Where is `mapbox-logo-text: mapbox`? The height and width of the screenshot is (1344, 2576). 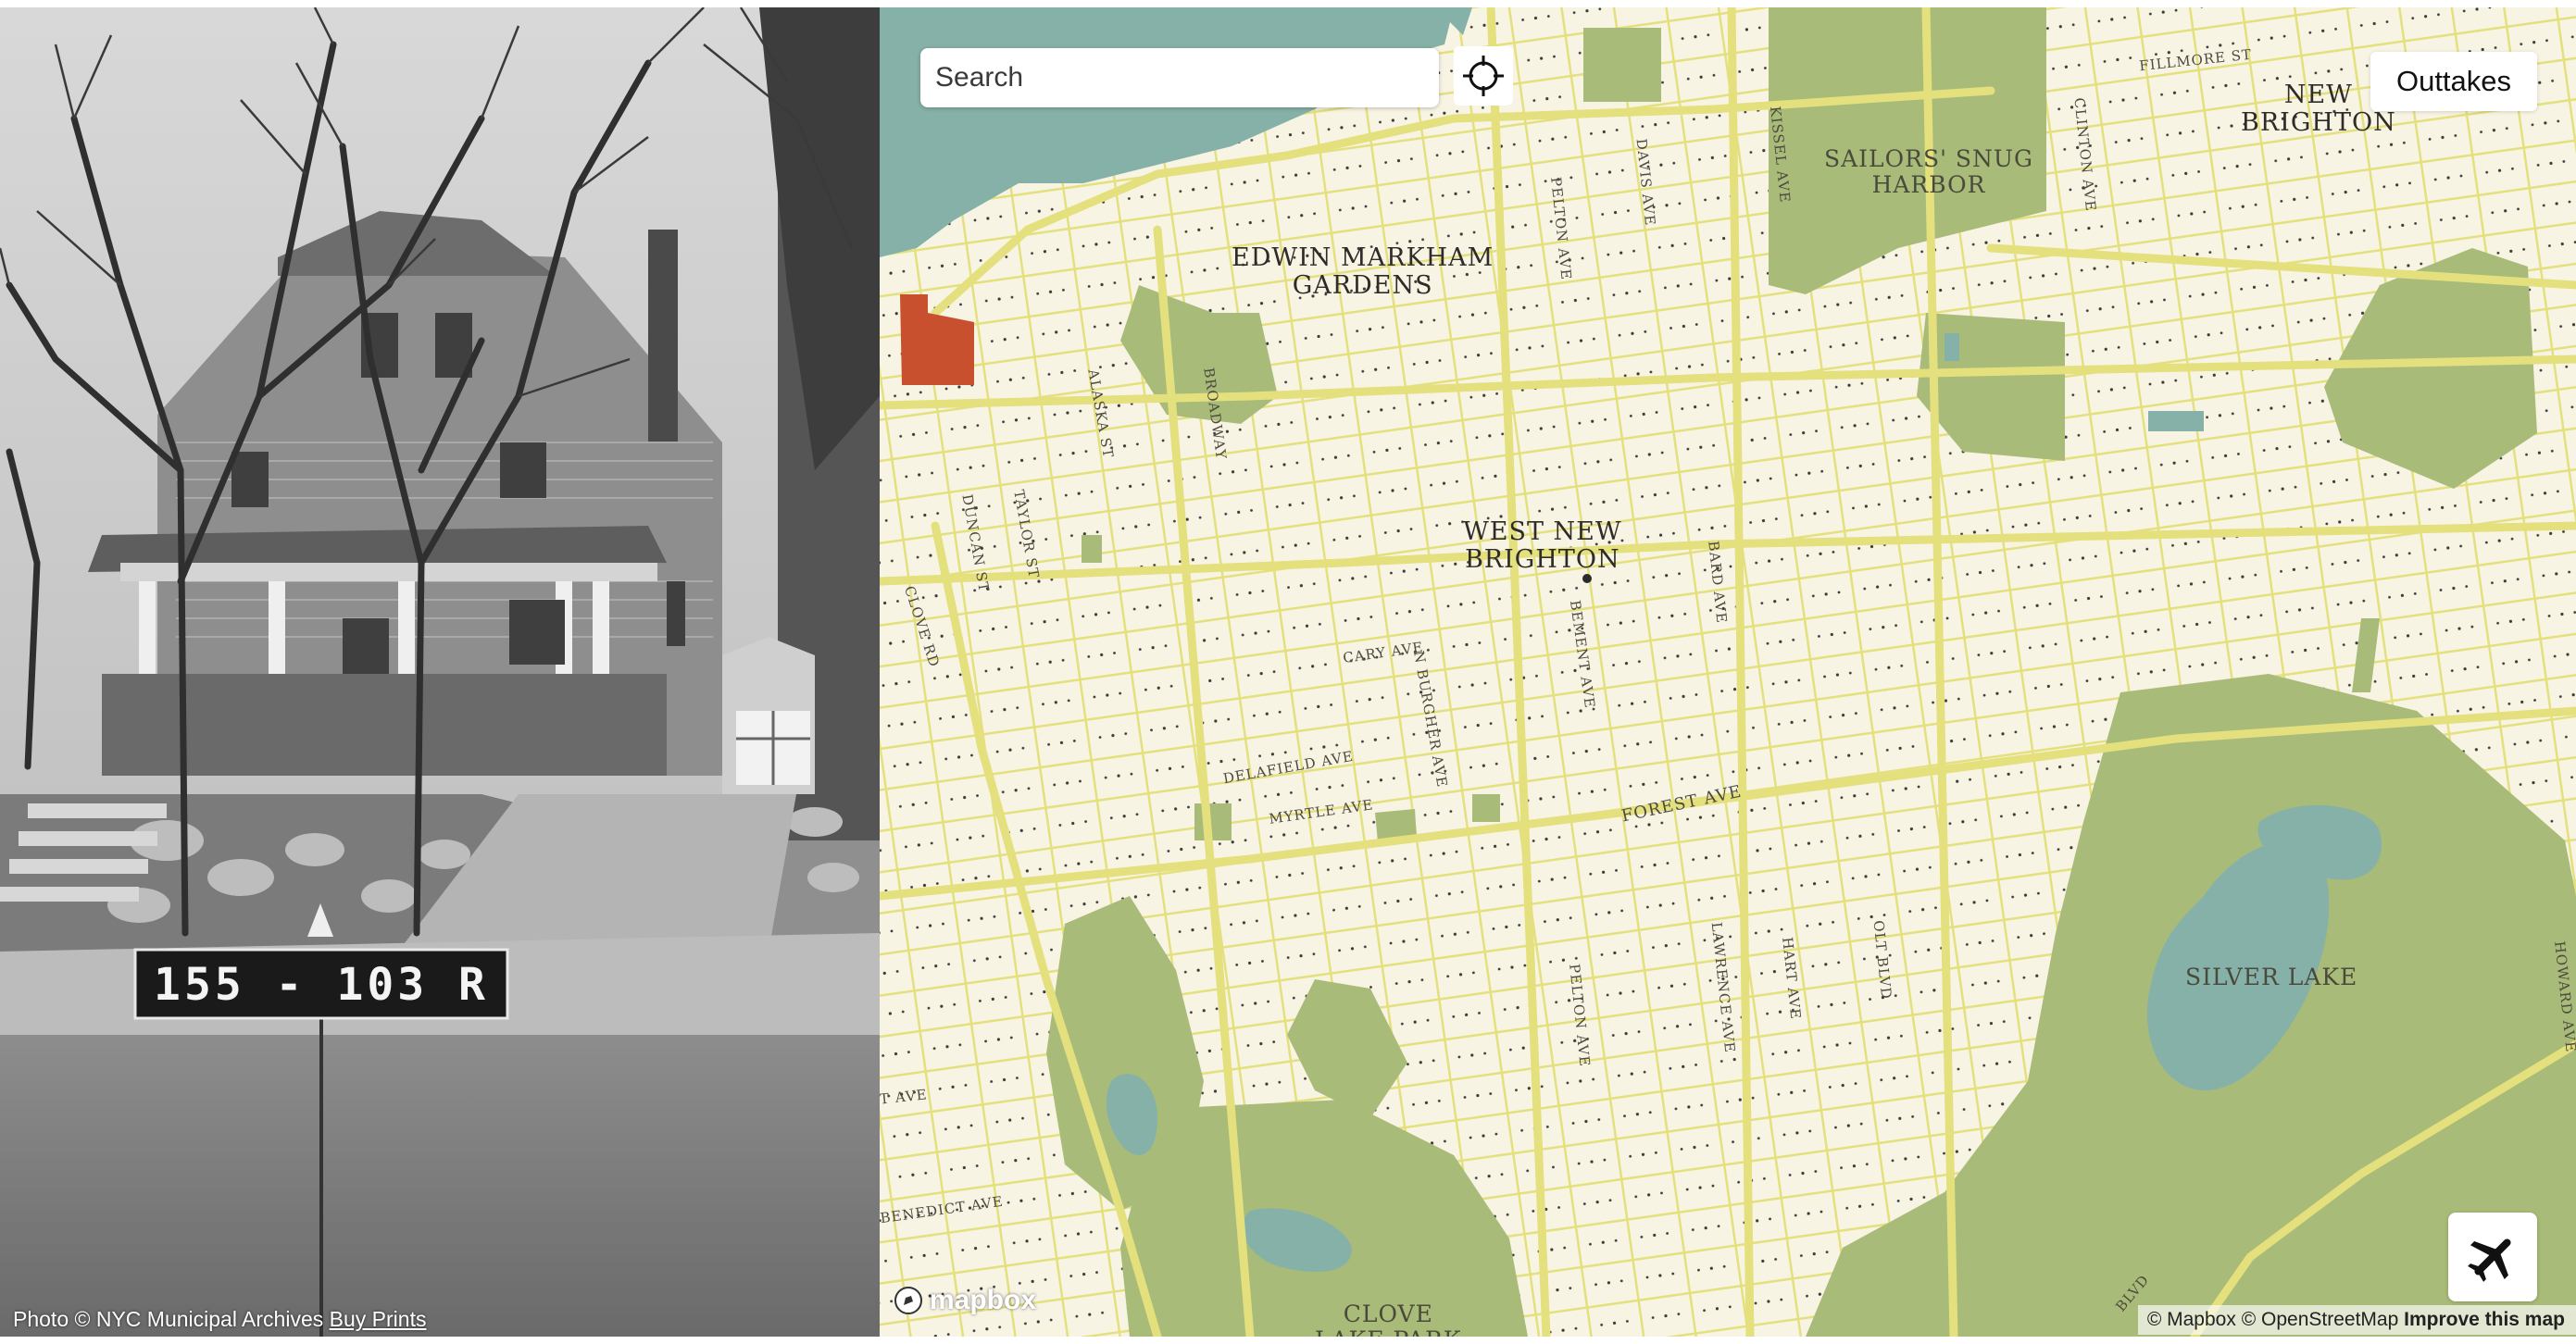
mapbox-logo-text: mapbox is located at coordinates (984, 1300).